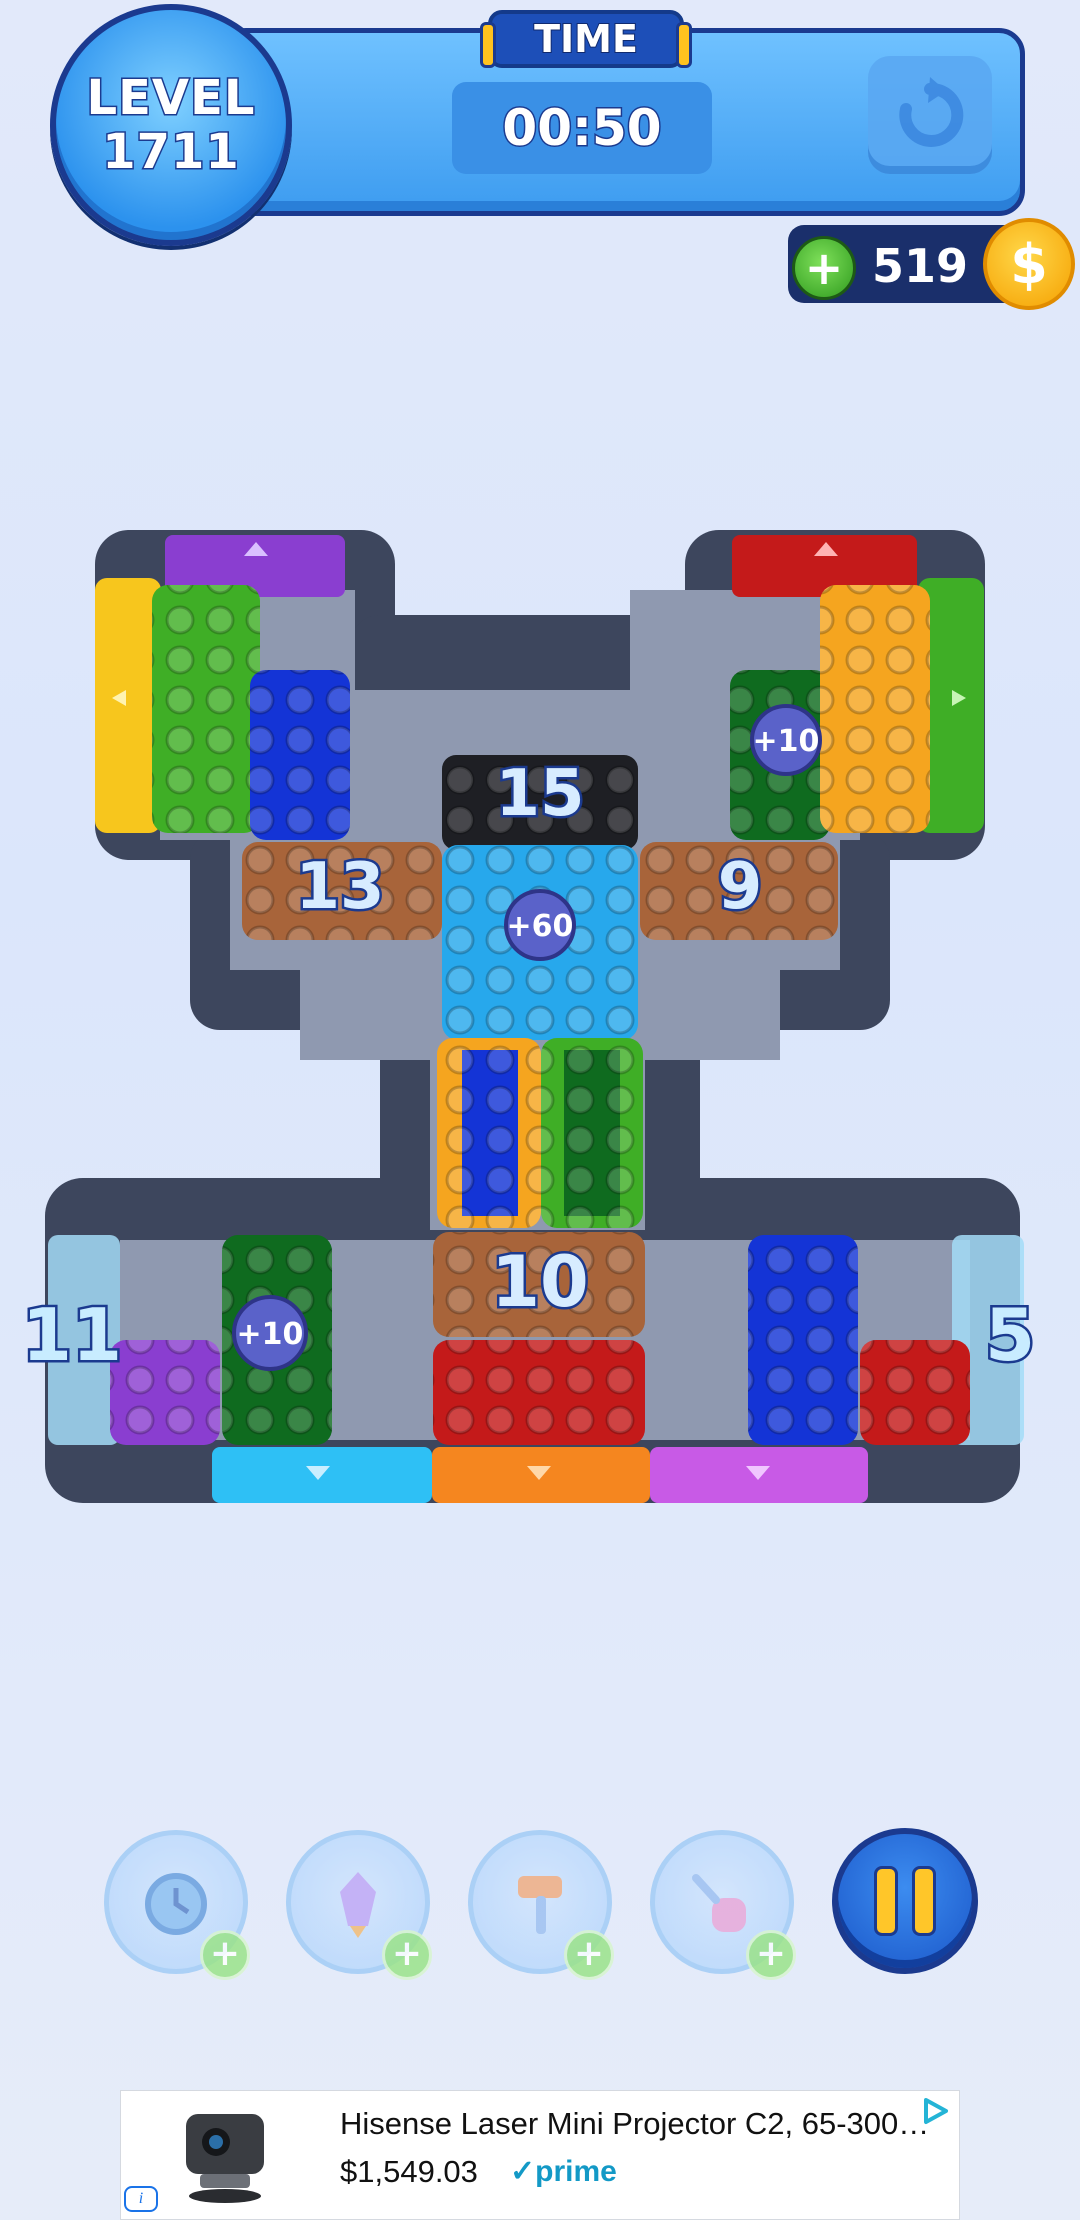  I want to click on plus-icon: +, so click(824, 268).